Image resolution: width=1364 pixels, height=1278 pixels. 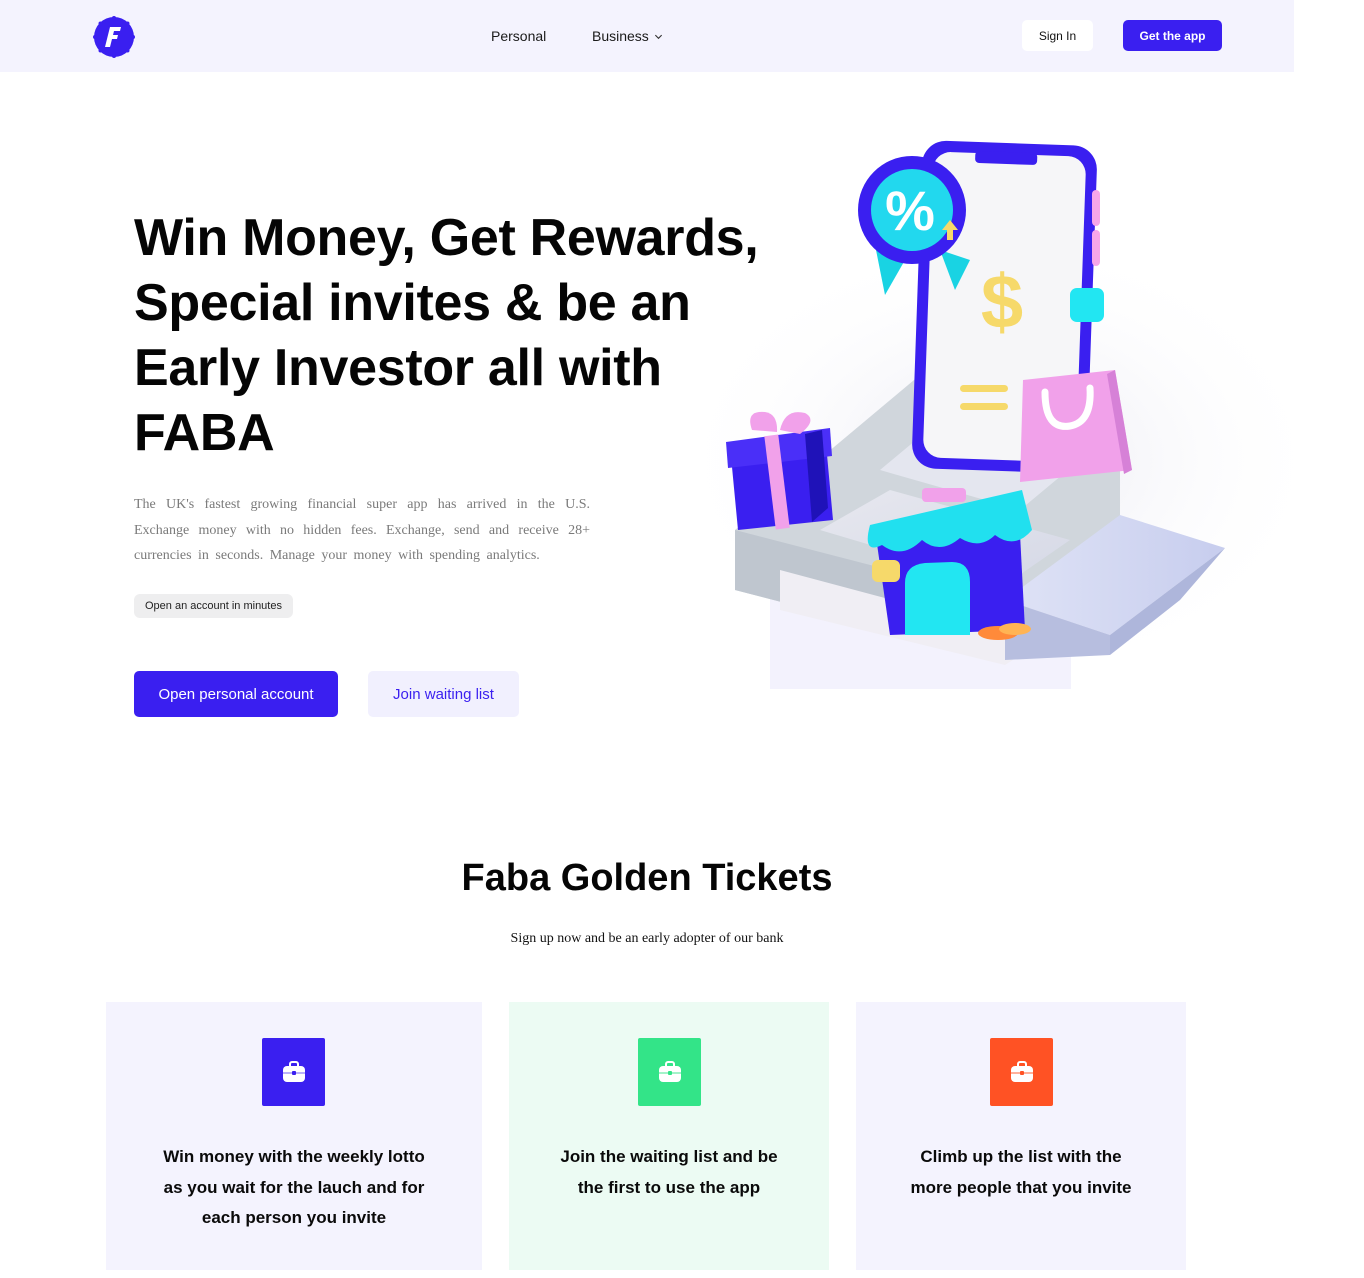 What do you see at coordinates (658, 36) in the screenshot?
I see `chevron-down-icon` at bounding box center [658, 36].